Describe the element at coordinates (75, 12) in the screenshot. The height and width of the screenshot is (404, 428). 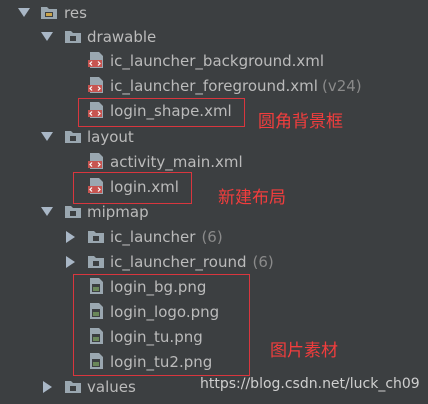
I see `tree-label-res: res` at that location.